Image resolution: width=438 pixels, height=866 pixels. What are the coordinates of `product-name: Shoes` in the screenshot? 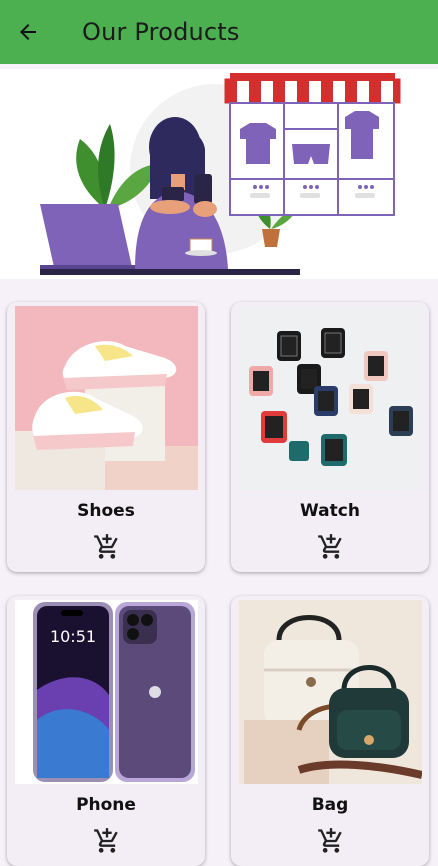 It's located at (106, 511).